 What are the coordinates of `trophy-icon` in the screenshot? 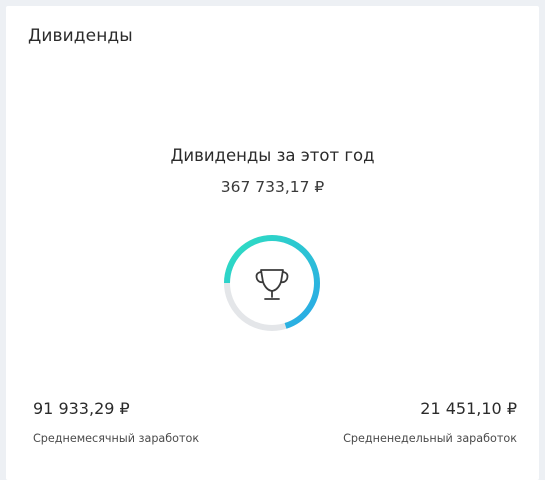 It's located at (272, 284).